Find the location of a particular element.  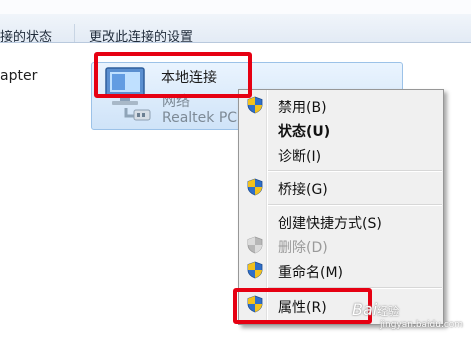

watermark-text: Bai is located at coordinates (365, 309).